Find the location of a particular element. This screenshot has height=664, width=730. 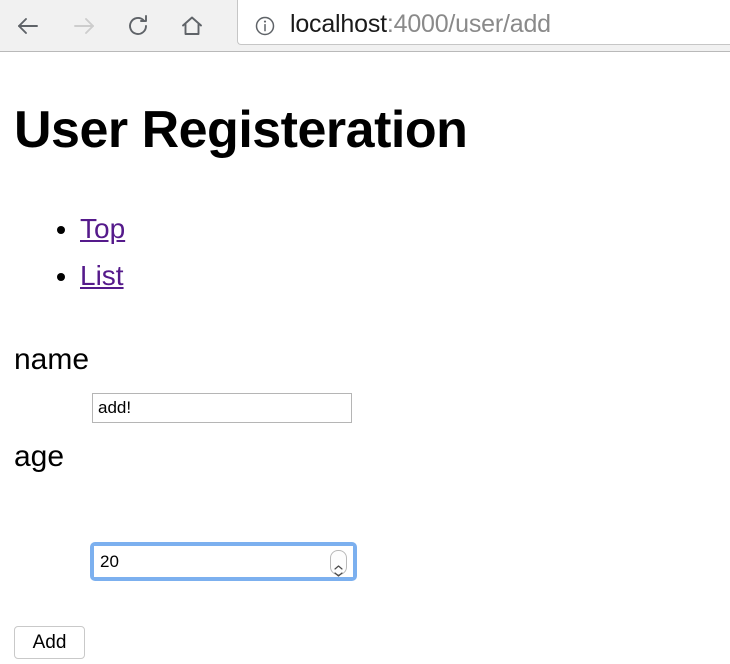

chevron-down-icon is located at coordinates (338, 570).